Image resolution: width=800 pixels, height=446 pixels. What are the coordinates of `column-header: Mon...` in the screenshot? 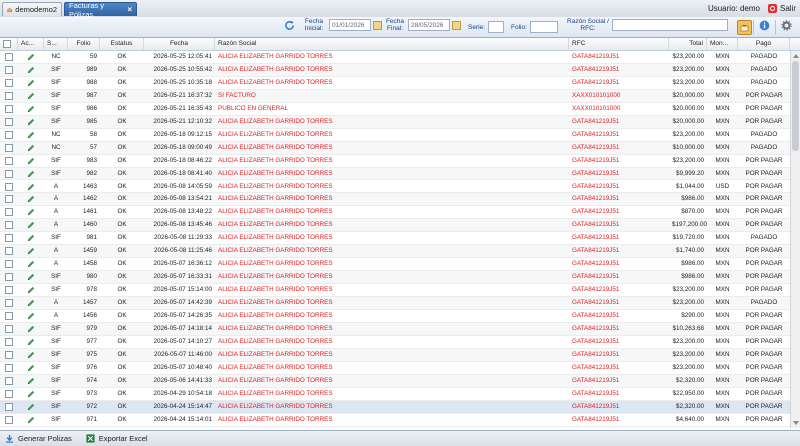 It's located at (722, 44).